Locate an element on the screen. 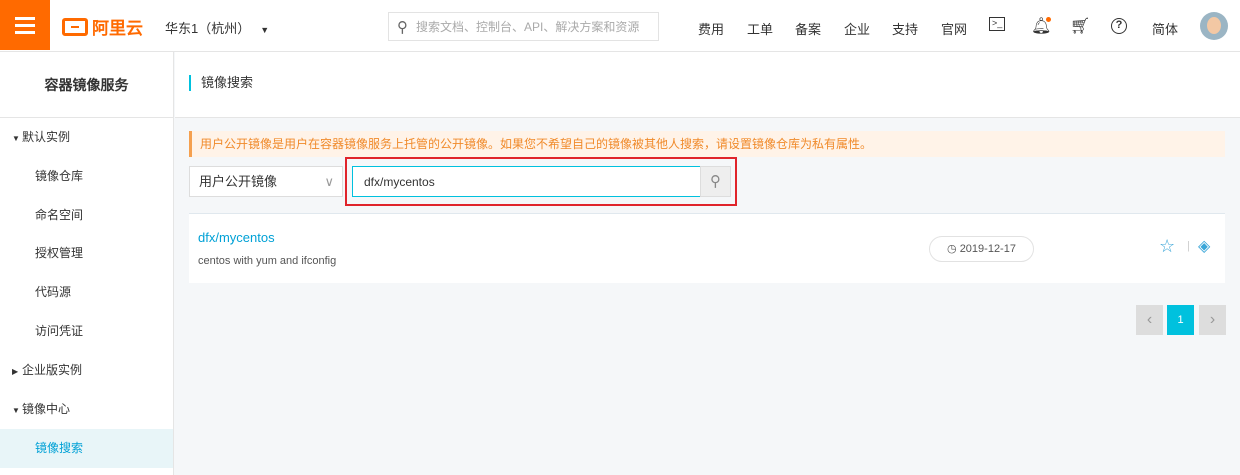 This screenshot has width=1240, height=475. date-badge: ◷ 2019-12-17 is located at coordinates (981, 249).